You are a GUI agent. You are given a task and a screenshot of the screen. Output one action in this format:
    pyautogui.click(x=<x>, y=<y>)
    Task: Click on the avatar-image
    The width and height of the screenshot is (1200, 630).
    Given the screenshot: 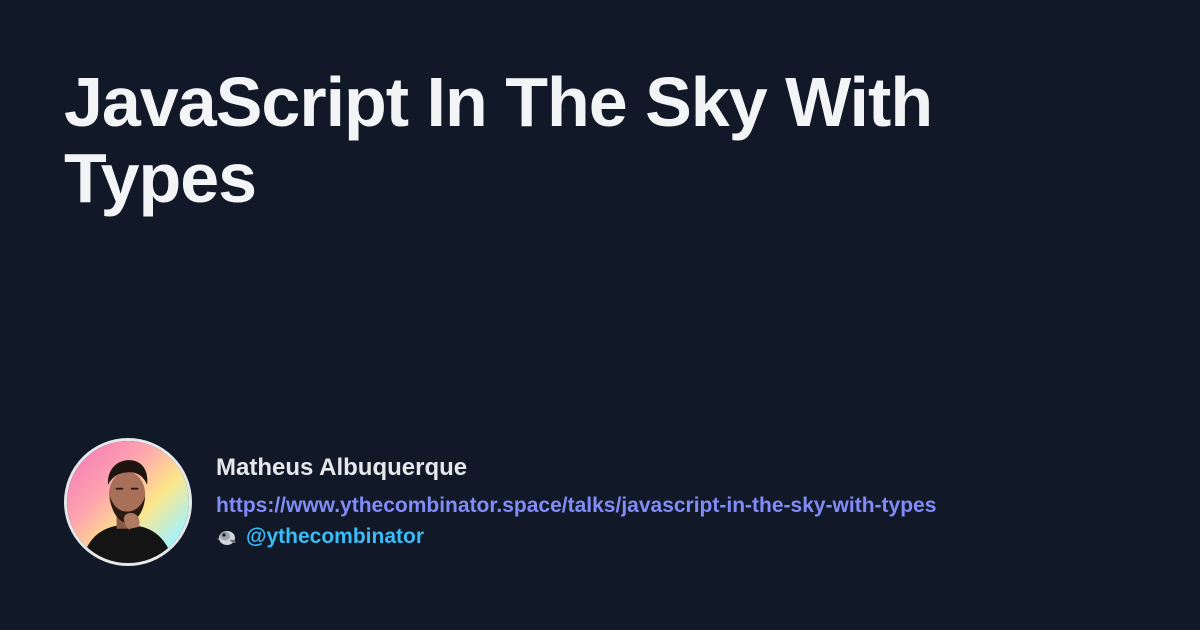 What is the action you would take?
    pyautogui.click(x=128, y=502)
    